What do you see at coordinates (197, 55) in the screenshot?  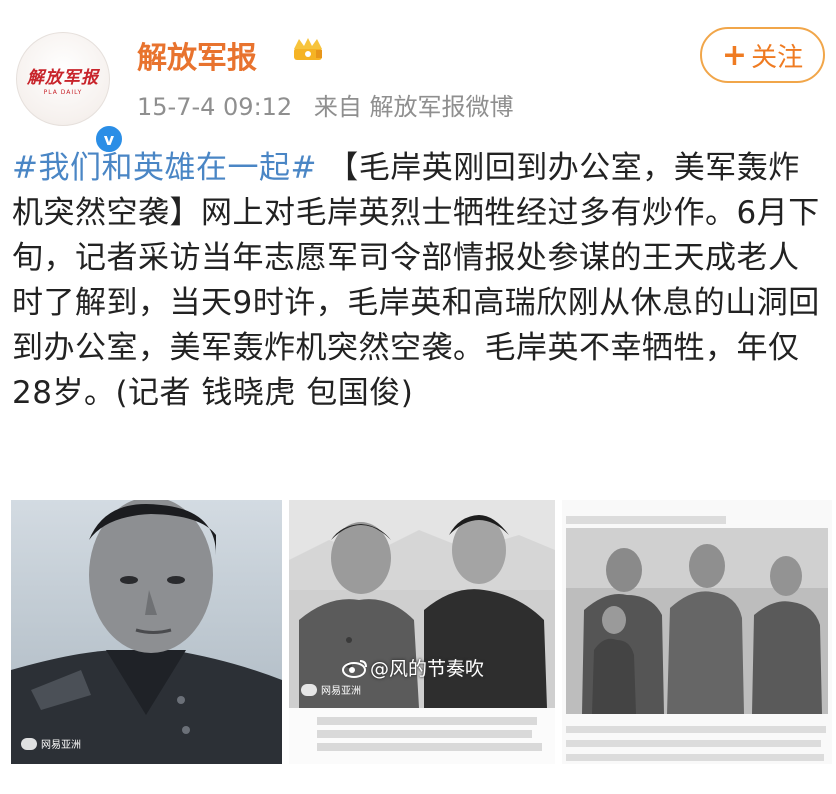 I see `account-name: 解放军报` at bounding box center [197, 55].